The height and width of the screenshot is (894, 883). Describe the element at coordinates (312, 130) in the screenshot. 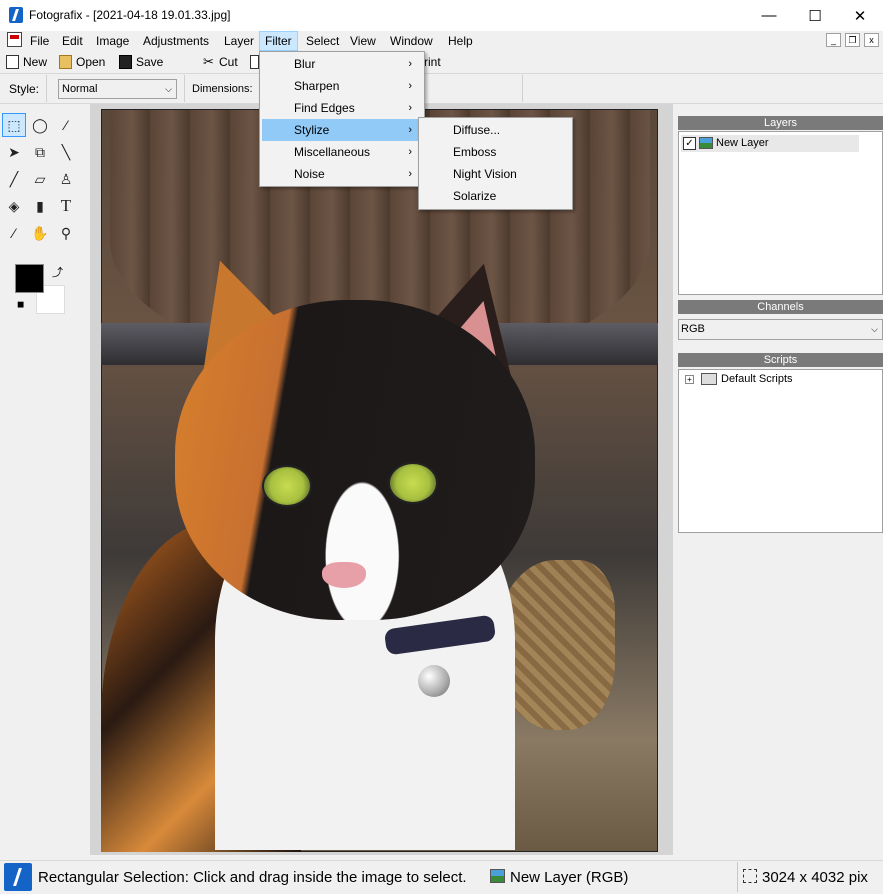

I see `menu-item-label: Stylize` at that location.